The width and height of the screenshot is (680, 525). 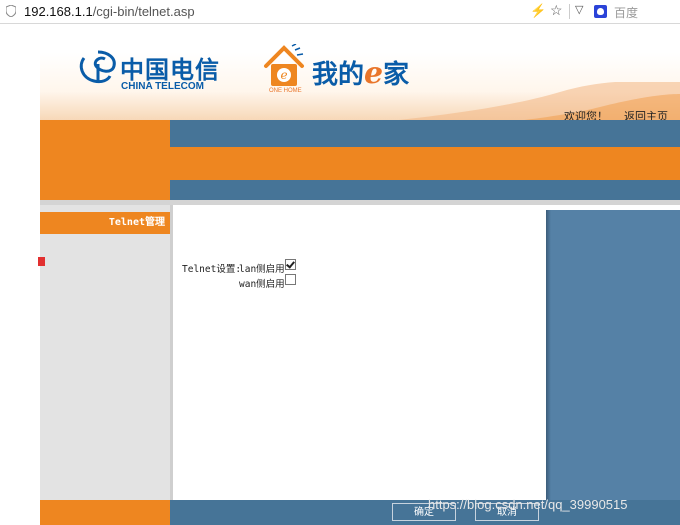 I want to click on main-nav-bar, so click(x=425, y=163).